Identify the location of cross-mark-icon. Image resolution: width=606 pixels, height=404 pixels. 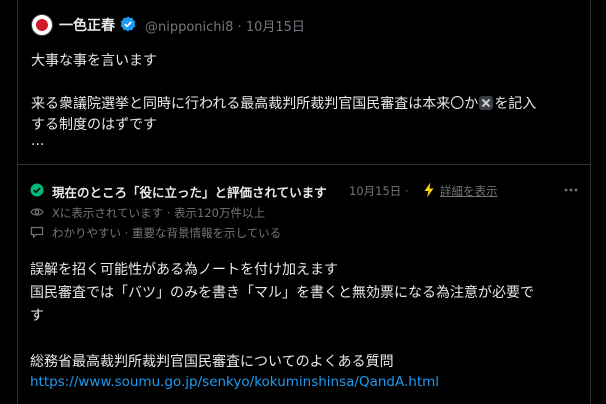
(486, 103).